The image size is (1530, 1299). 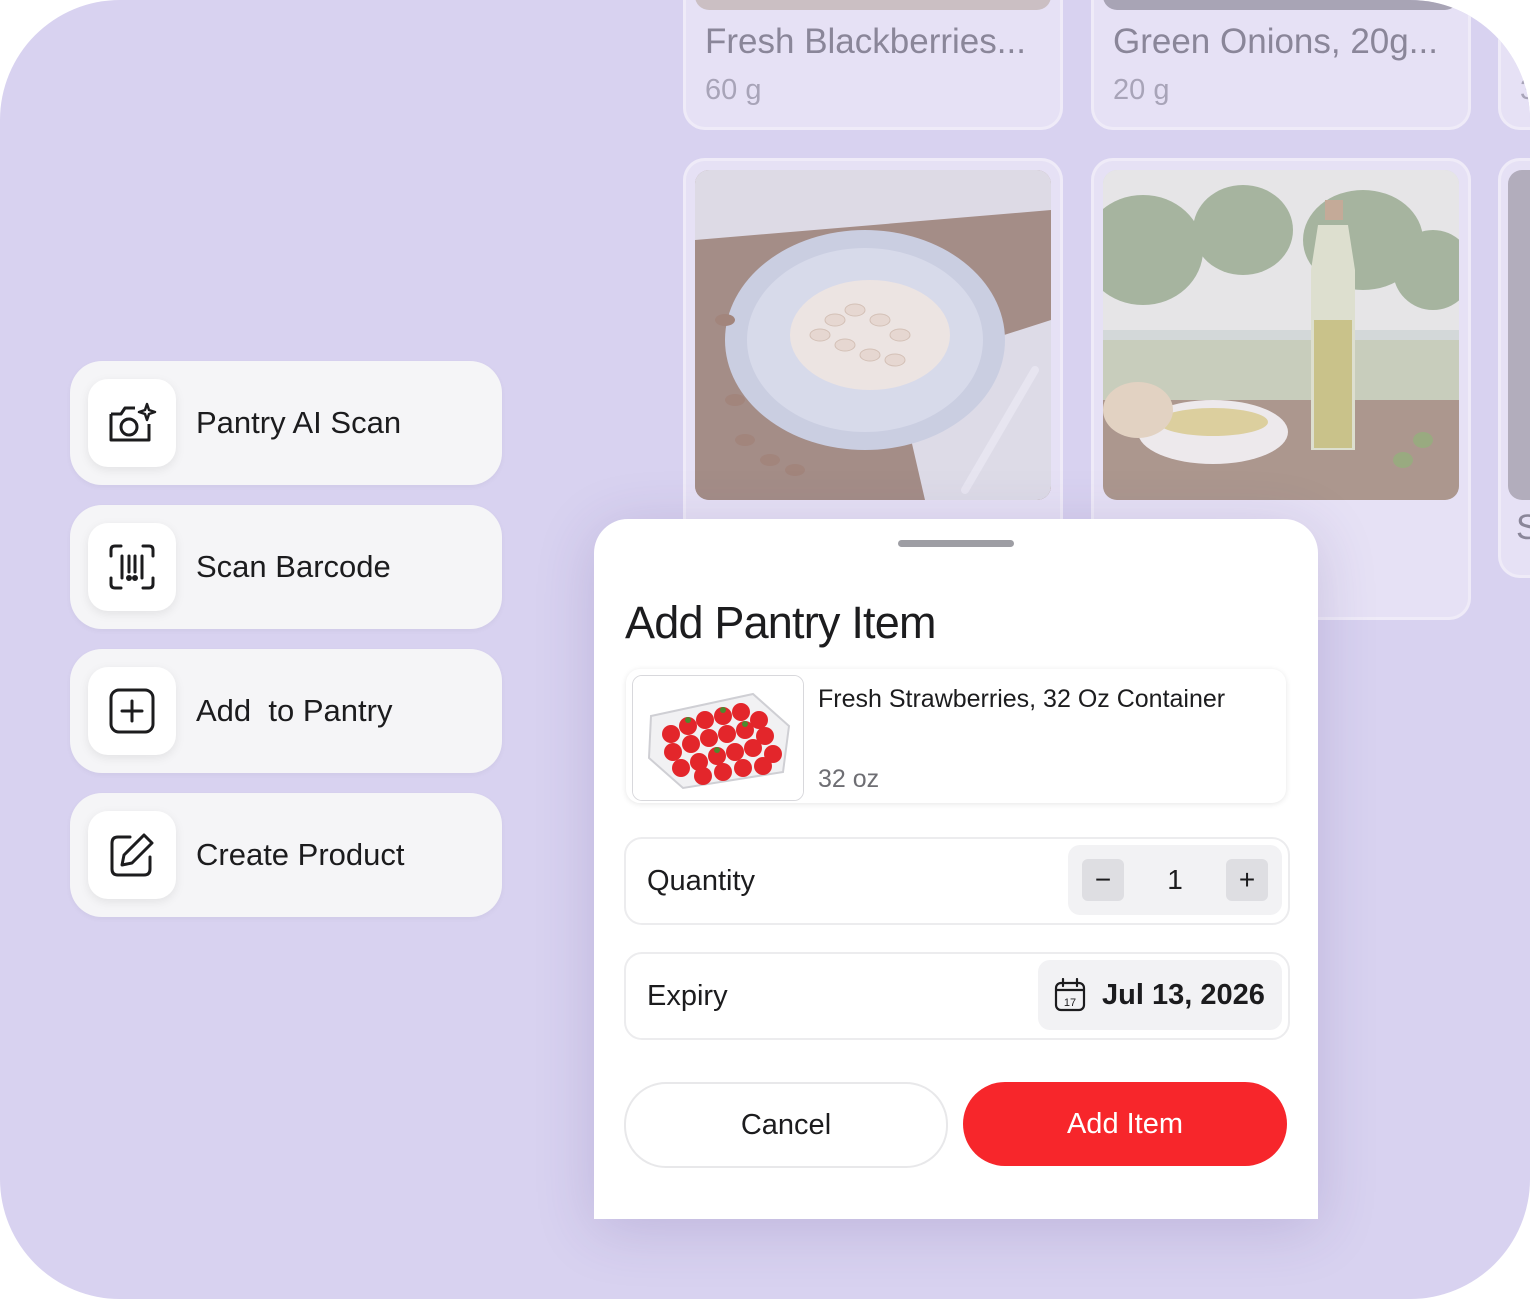 What do you see at coordinates (956, 543) in the screenshot?
I see `sheet-drag-handle` at bounding box center [956, 543].